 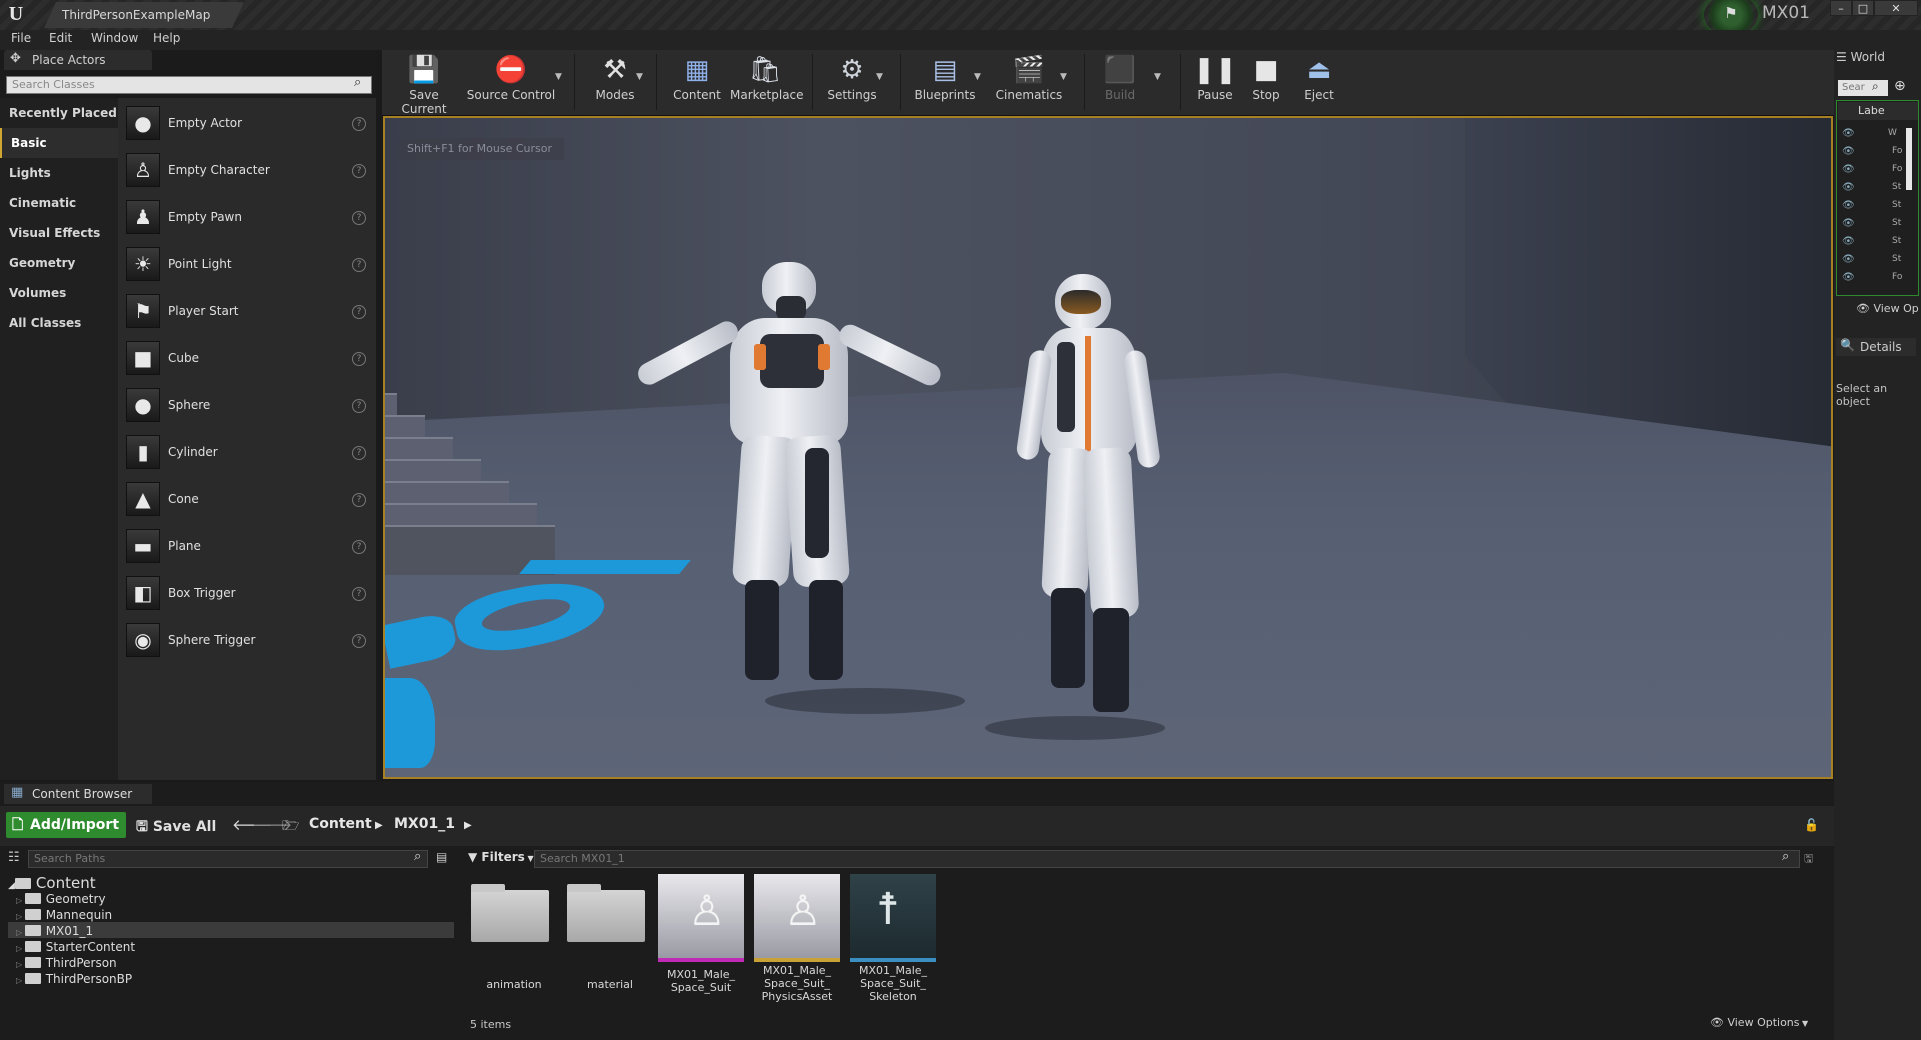 What do you see at coordinates (60, 38) in the screenshot?
I see `menu-edit: Edit` at bounding box center [60, 38].